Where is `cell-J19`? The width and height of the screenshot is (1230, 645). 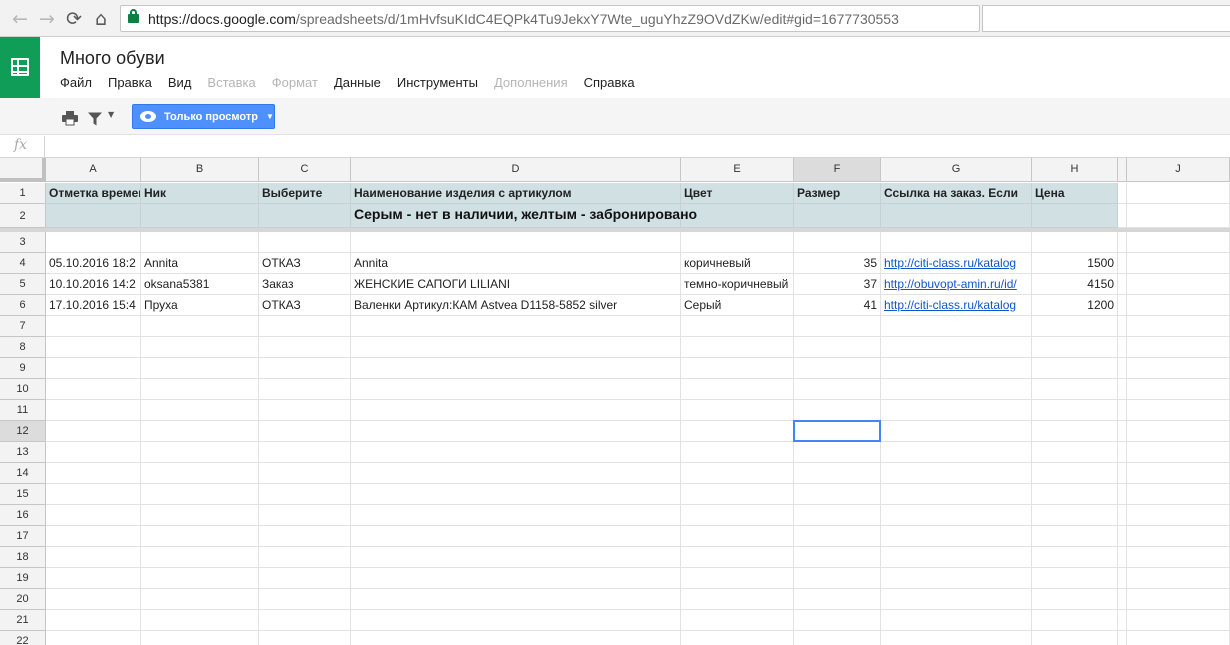
cell-J19 is located at coordinates (1178, 578).